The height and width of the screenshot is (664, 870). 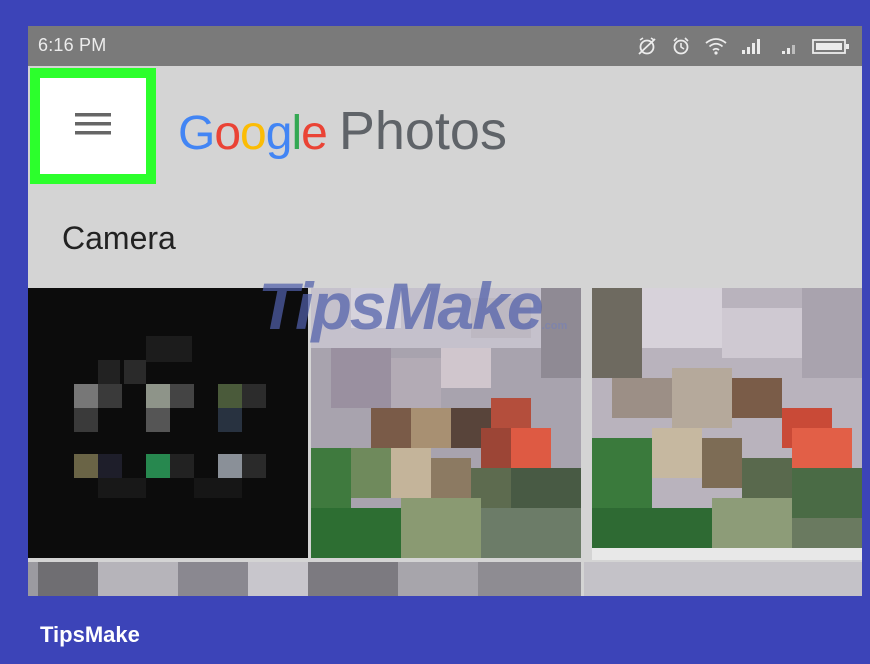 I want to click on alarm-off-icon, so click(x=647, y=46).